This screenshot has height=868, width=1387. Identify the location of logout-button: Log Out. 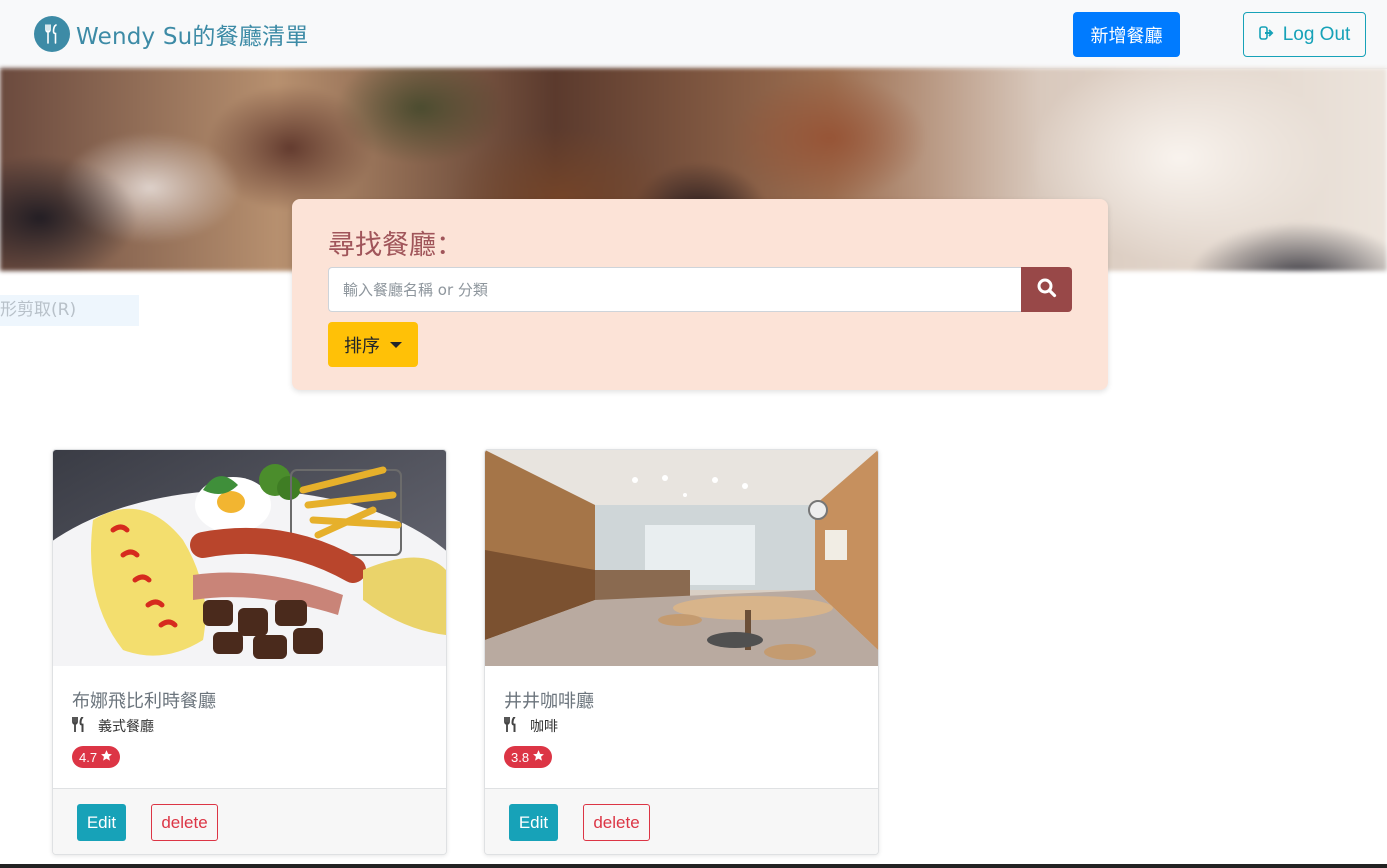
(1304, 34).